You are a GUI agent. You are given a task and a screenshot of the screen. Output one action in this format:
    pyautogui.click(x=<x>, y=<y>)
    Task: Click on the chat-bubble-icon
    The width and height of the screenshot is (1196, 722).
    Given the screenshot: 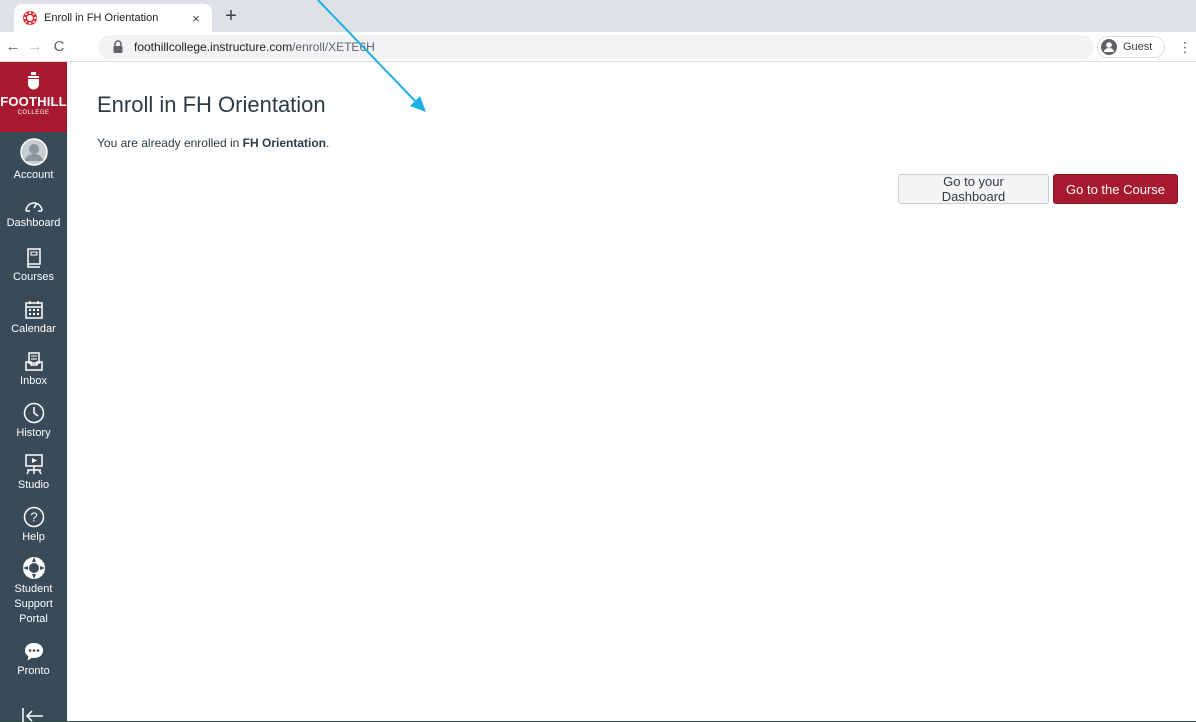 What is the action you would take?
    pyautogui.click(x=33, y=652)
    